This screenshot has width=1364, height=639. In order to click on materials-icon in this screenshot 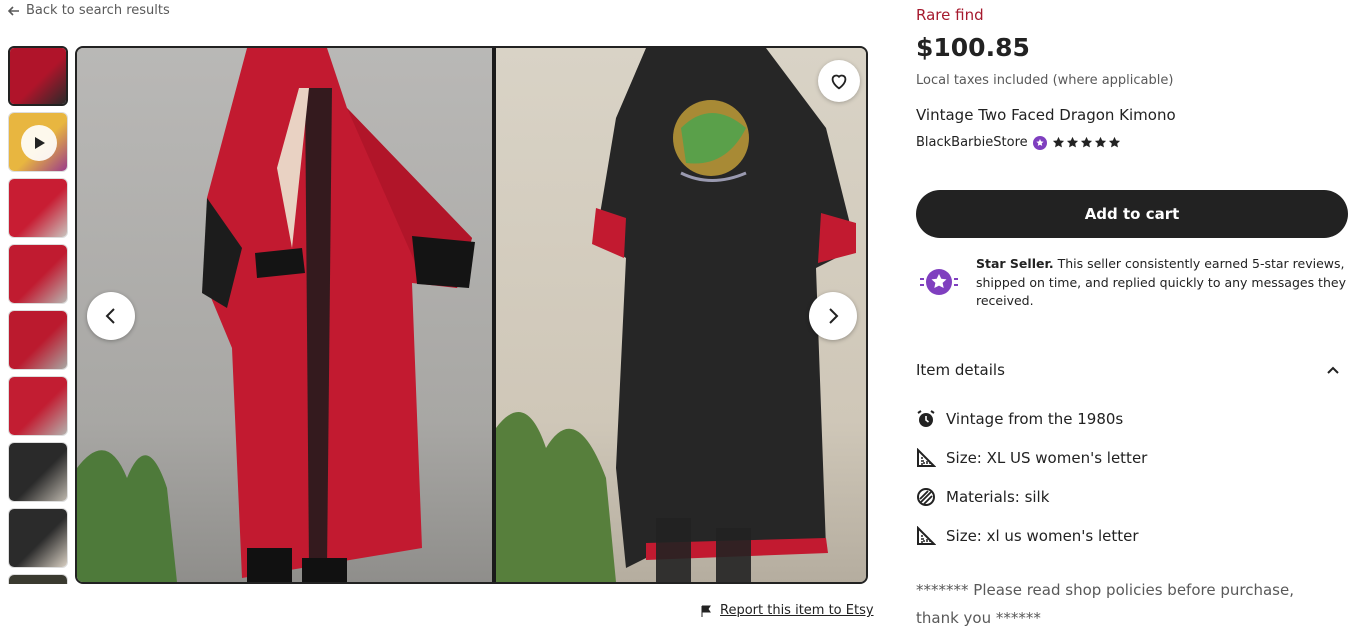, I will do `click(926, 497)`.